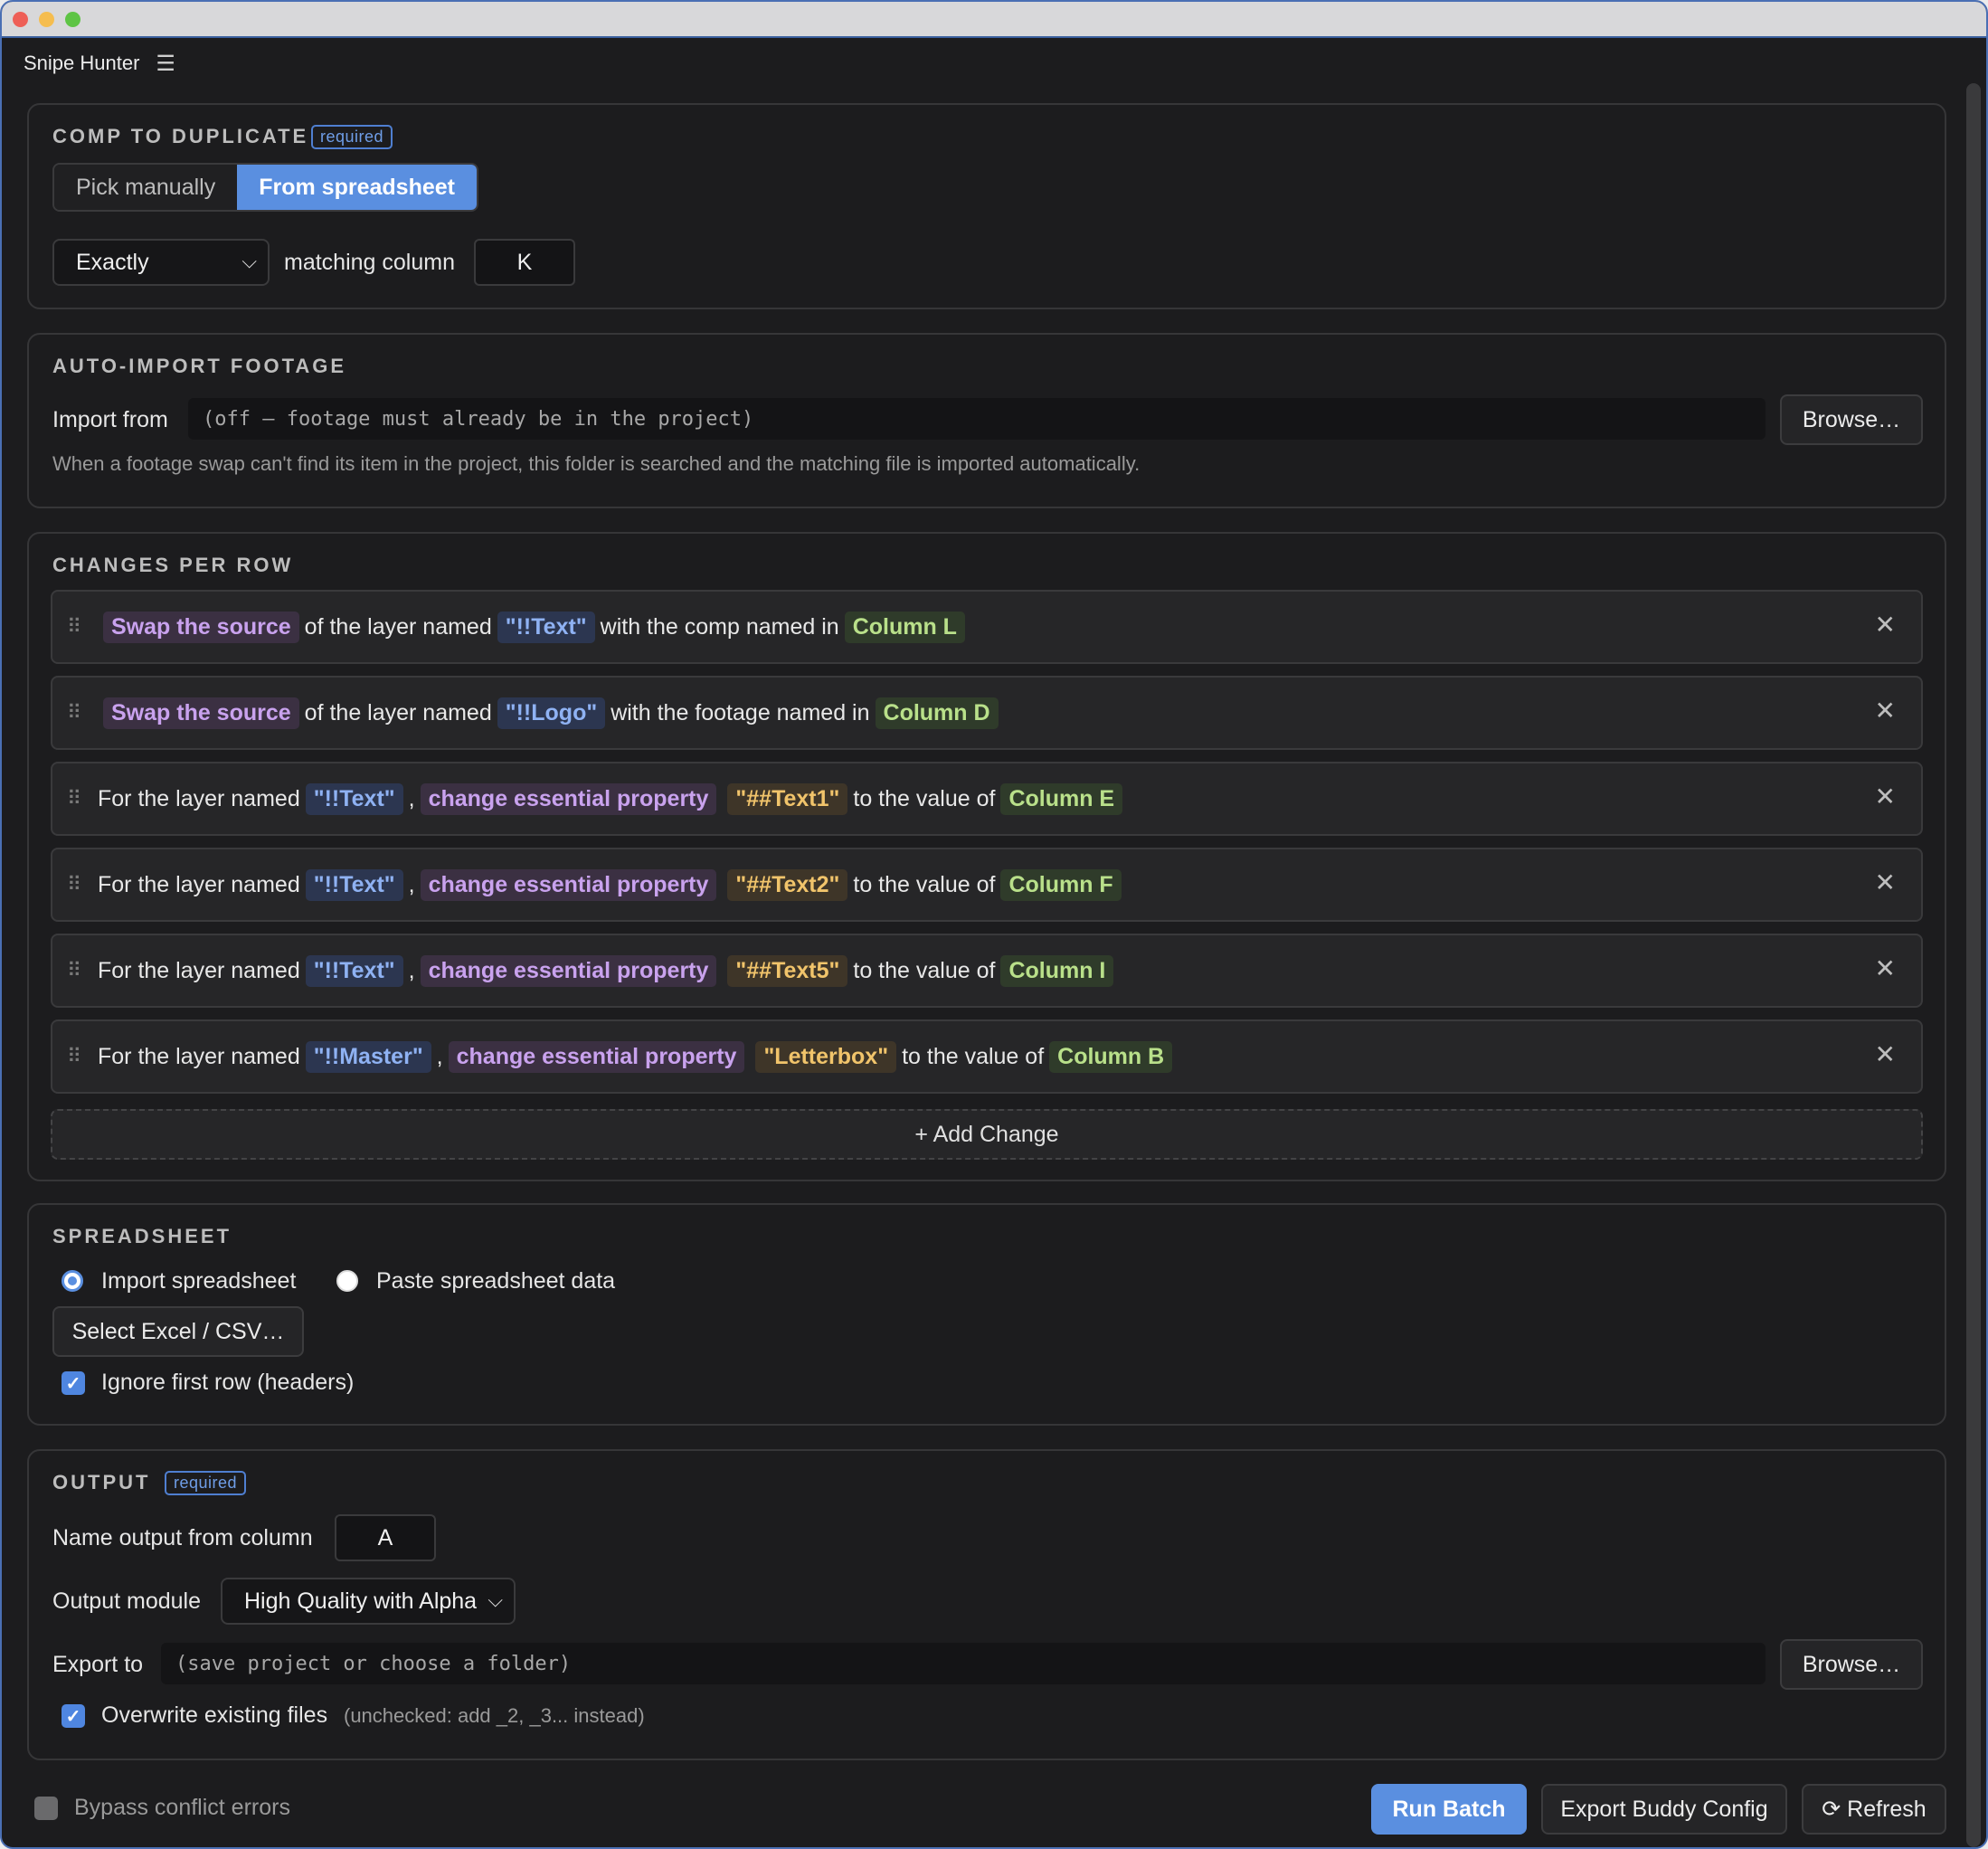 The height and width of the screenshot is (1849, 1988). I want to click on column-chip: Column D, so click(937, 713).